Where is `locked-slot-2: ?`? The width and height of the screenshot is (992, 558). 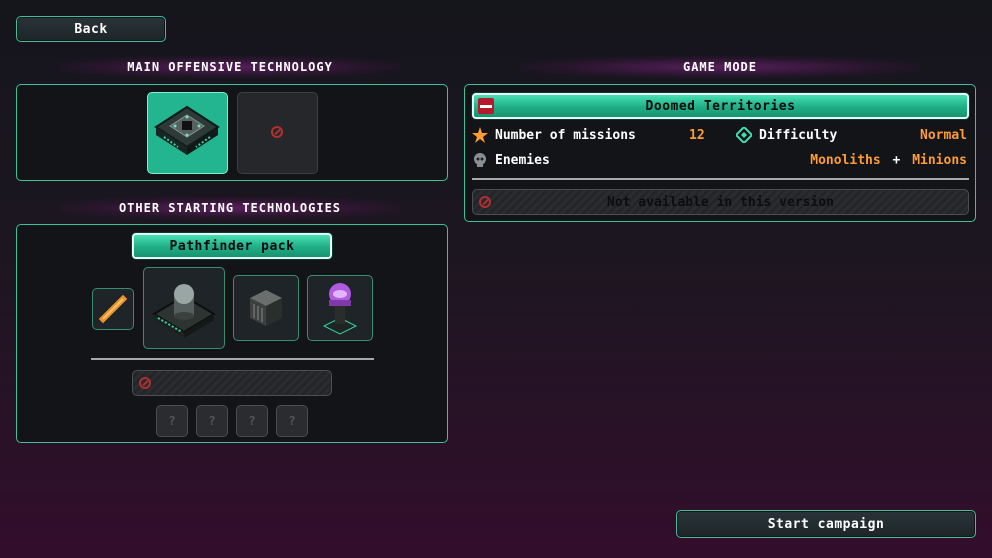
locked-slot-2: ? is located at coordinates (212, 421).